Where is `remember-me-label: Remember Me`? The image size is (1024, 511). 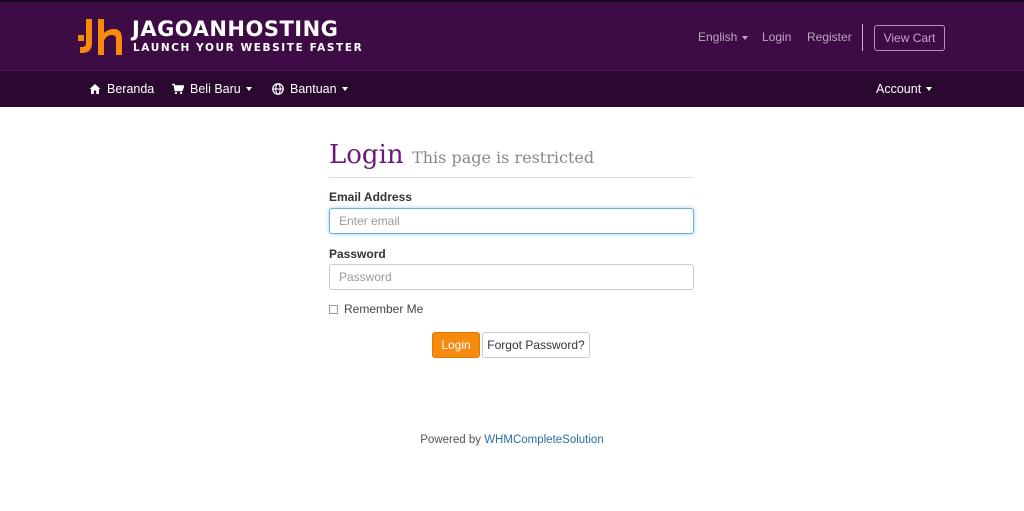 remember-me-label: Remember Me is located at coordinates (383, 309).